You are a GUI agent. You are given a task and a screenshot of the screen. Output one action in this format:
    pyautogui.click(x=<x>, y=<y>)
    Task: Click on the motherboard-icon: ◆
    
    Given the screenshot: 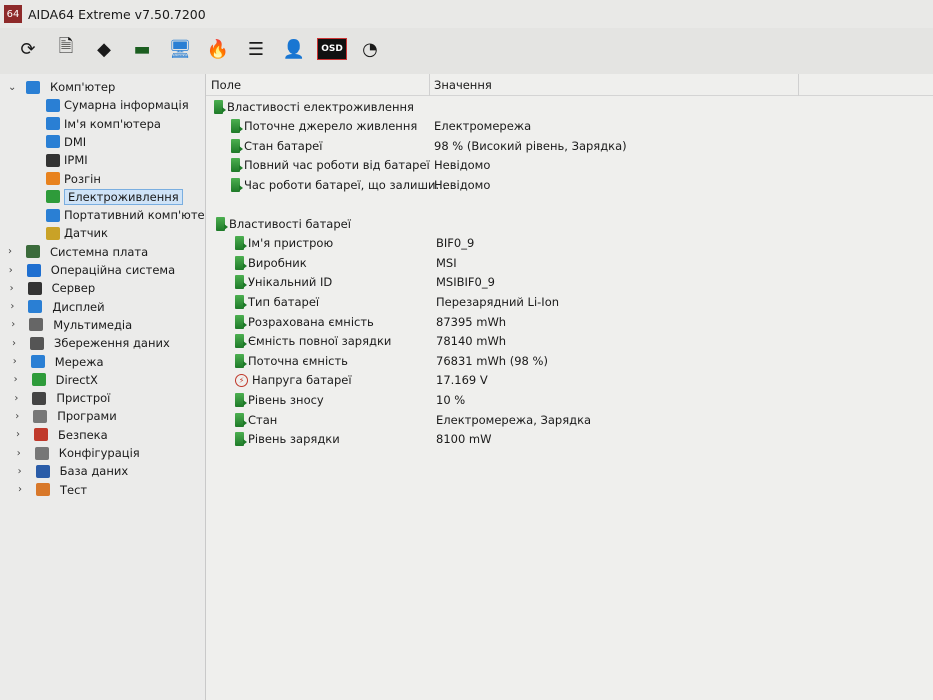 What is the action you would take?
    pyautogui.click(x=104, y=49)
    